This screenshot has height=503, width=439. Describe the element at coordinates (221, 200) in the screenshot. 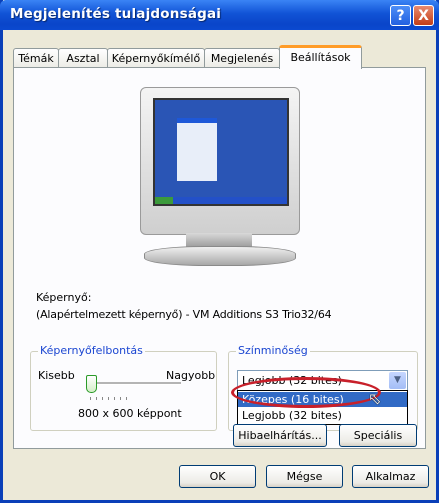

I see `preview-taskbar` at that location.